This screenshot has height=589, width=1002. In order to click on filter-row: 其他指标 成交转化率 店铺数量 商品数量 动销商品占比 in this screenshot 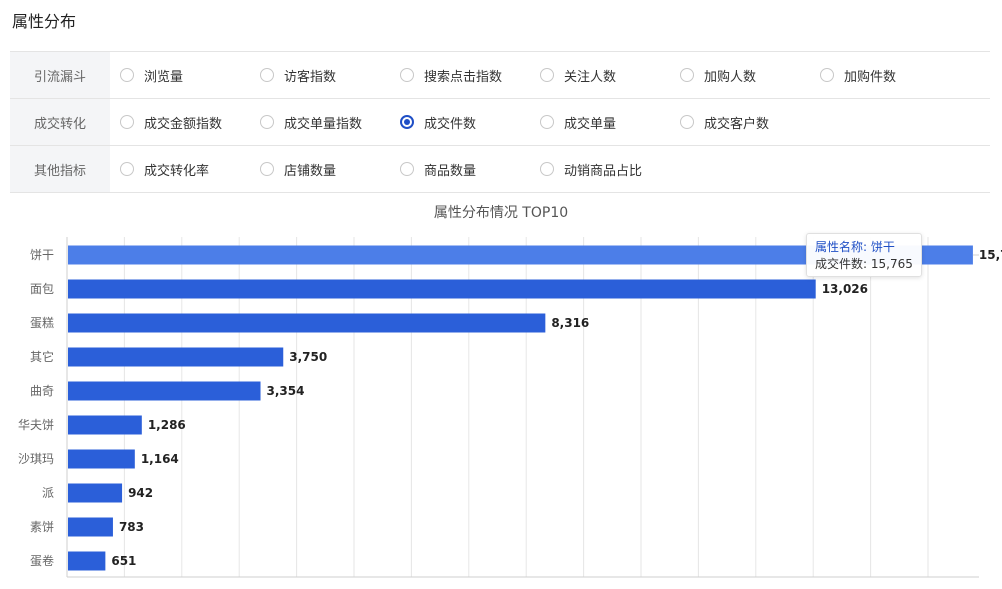, I will do `click(500, 169)`.